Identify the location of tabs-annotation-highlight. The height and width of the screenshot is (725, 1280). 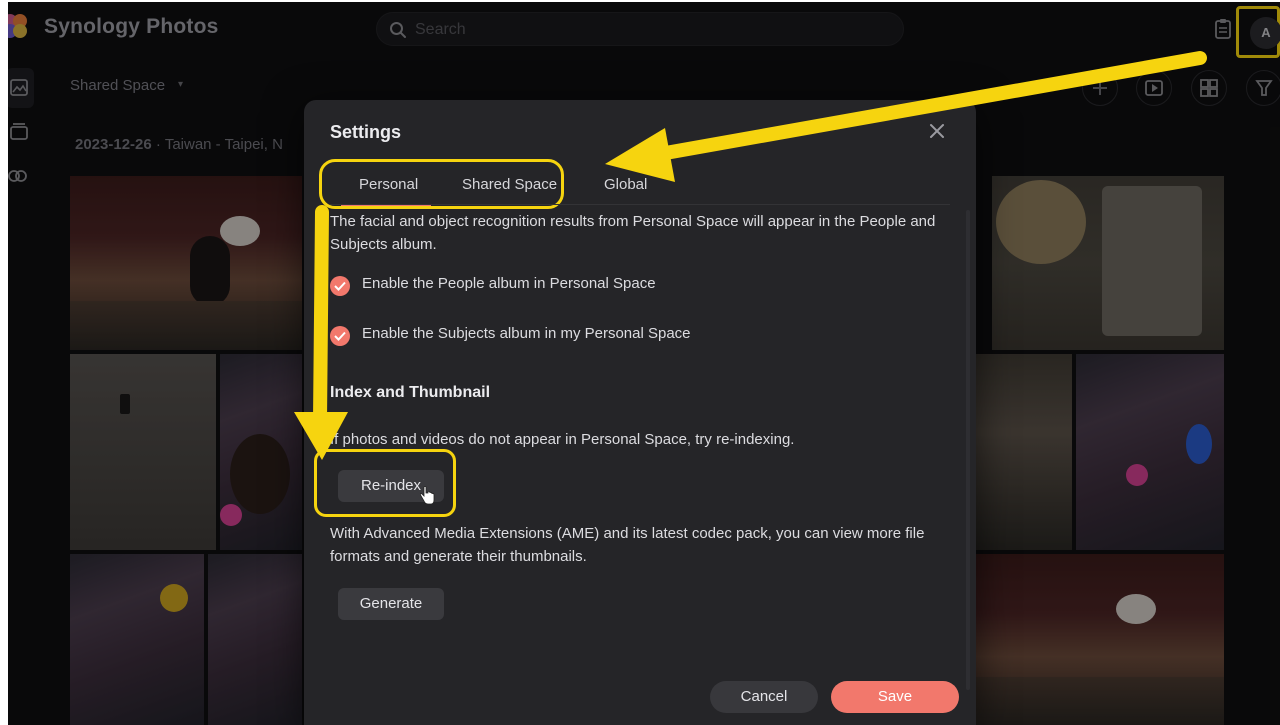
(441, 184).